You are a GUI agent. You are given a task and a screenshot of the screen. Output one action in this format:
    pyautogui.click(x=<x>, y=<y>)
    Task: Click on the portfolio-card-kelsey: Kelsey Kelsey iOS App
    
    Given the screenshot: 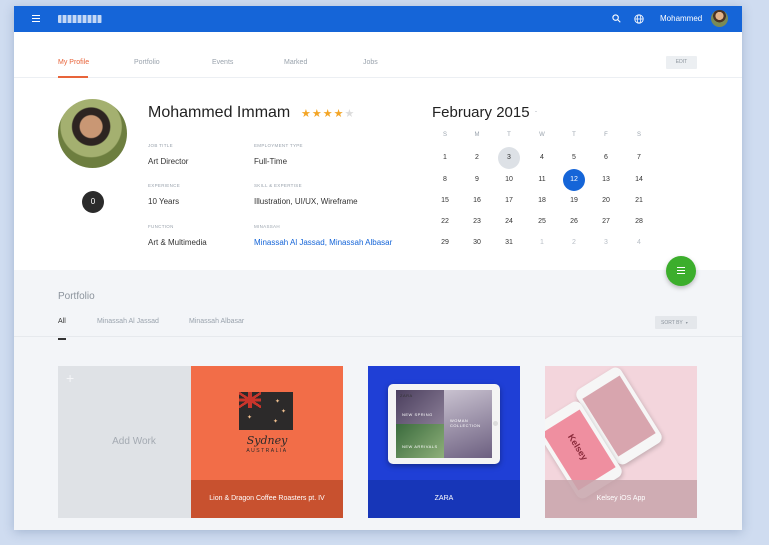 What is the action you would take?
    pyautogui.click(x=621, y=442)
    